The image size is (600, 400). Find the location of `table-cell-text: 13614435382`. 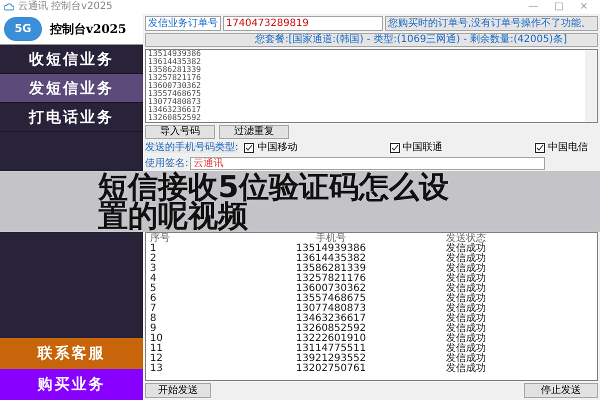

table-cell-text: 13614435382 is located at coordinates (331, 259).